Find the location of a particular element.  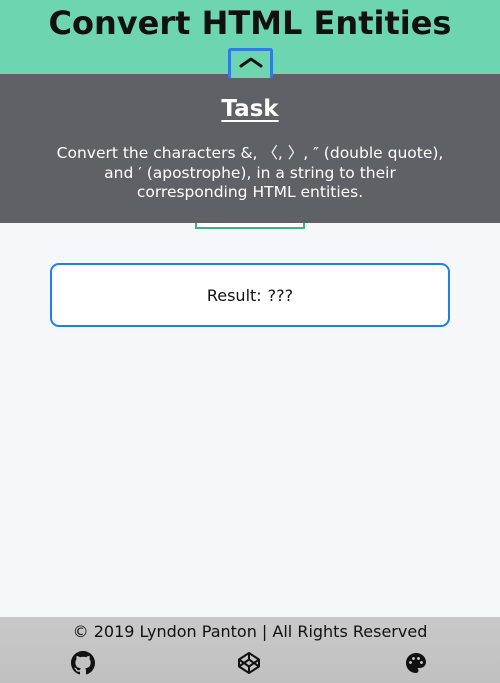

result-box: Result: ??? is located at coordinates (250, 295).